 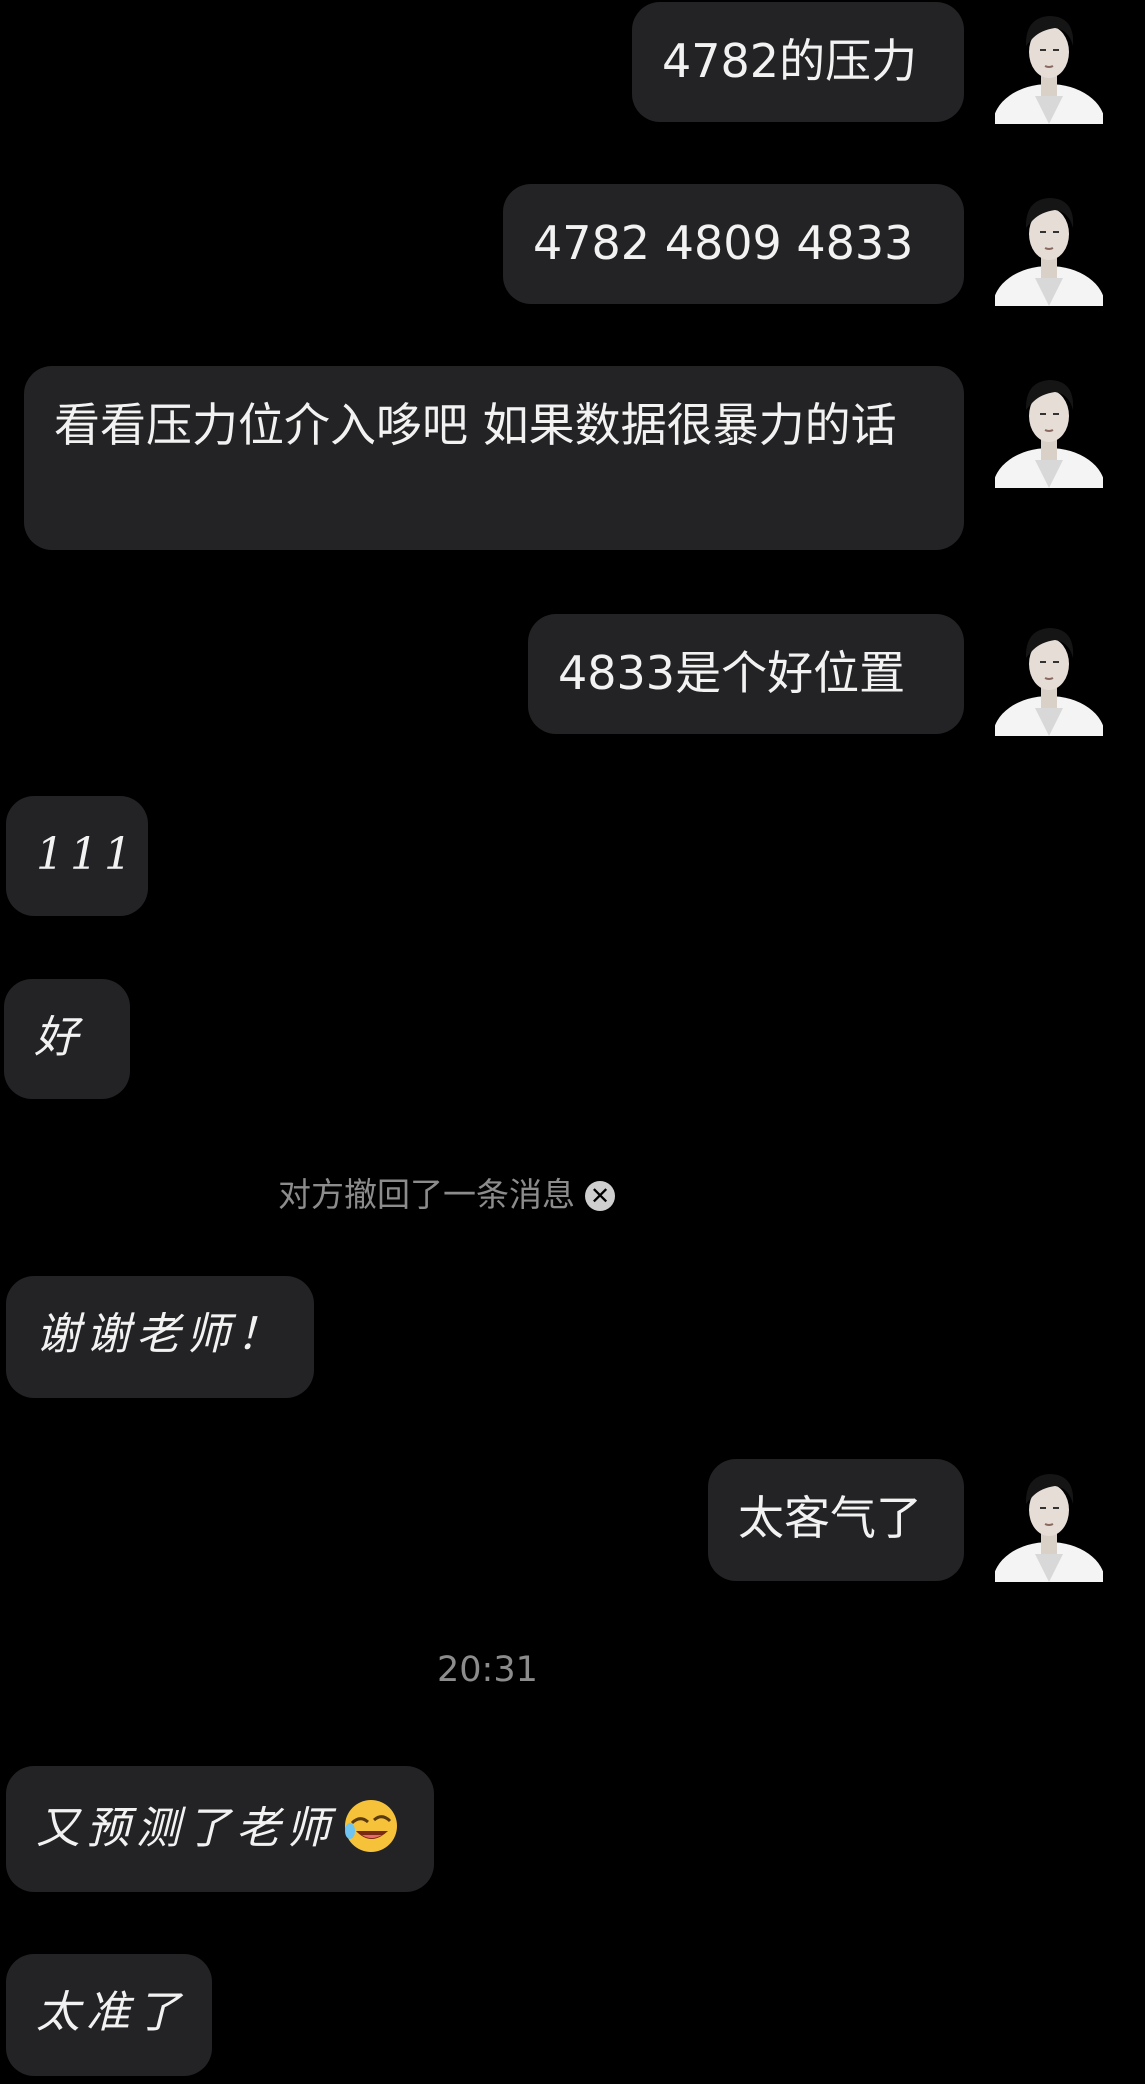 What do you see at coordinates (59, 1037) in the screenshot?
I see `message-text: 好` at bounding box center [59, 1037].